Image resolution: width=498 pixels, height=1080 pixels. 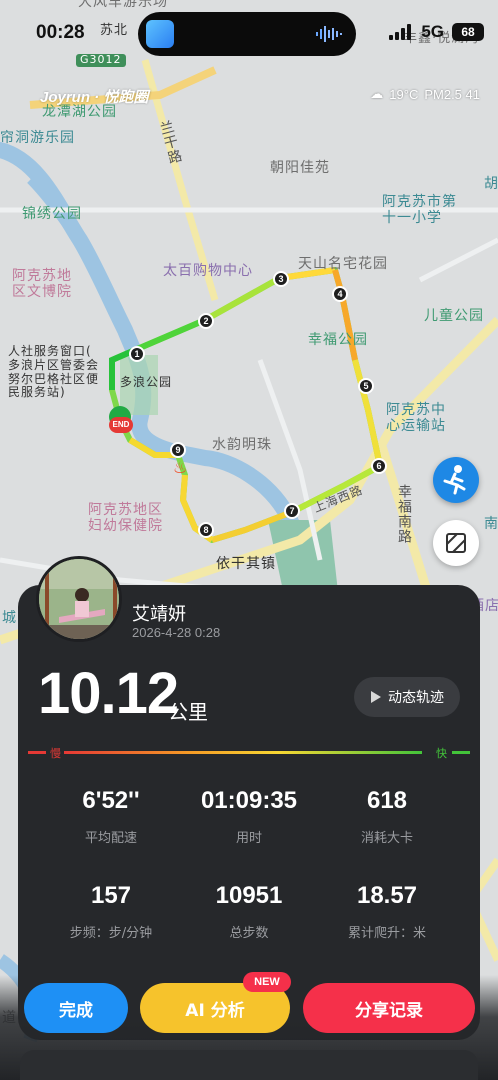 I want to click on route-km-marker: 8, so click(x=206, y=530).